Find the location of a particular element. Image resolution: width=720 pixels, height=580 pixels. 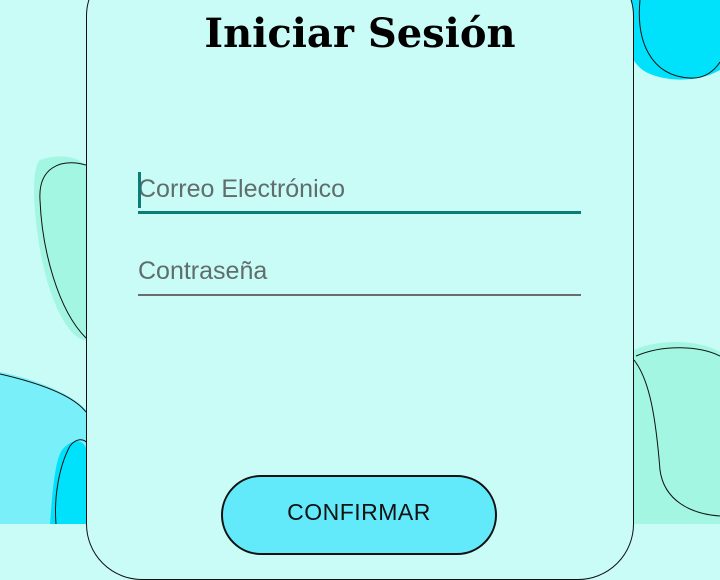

page-title: Iniciar Sesión is located at coordinates (360, 33).